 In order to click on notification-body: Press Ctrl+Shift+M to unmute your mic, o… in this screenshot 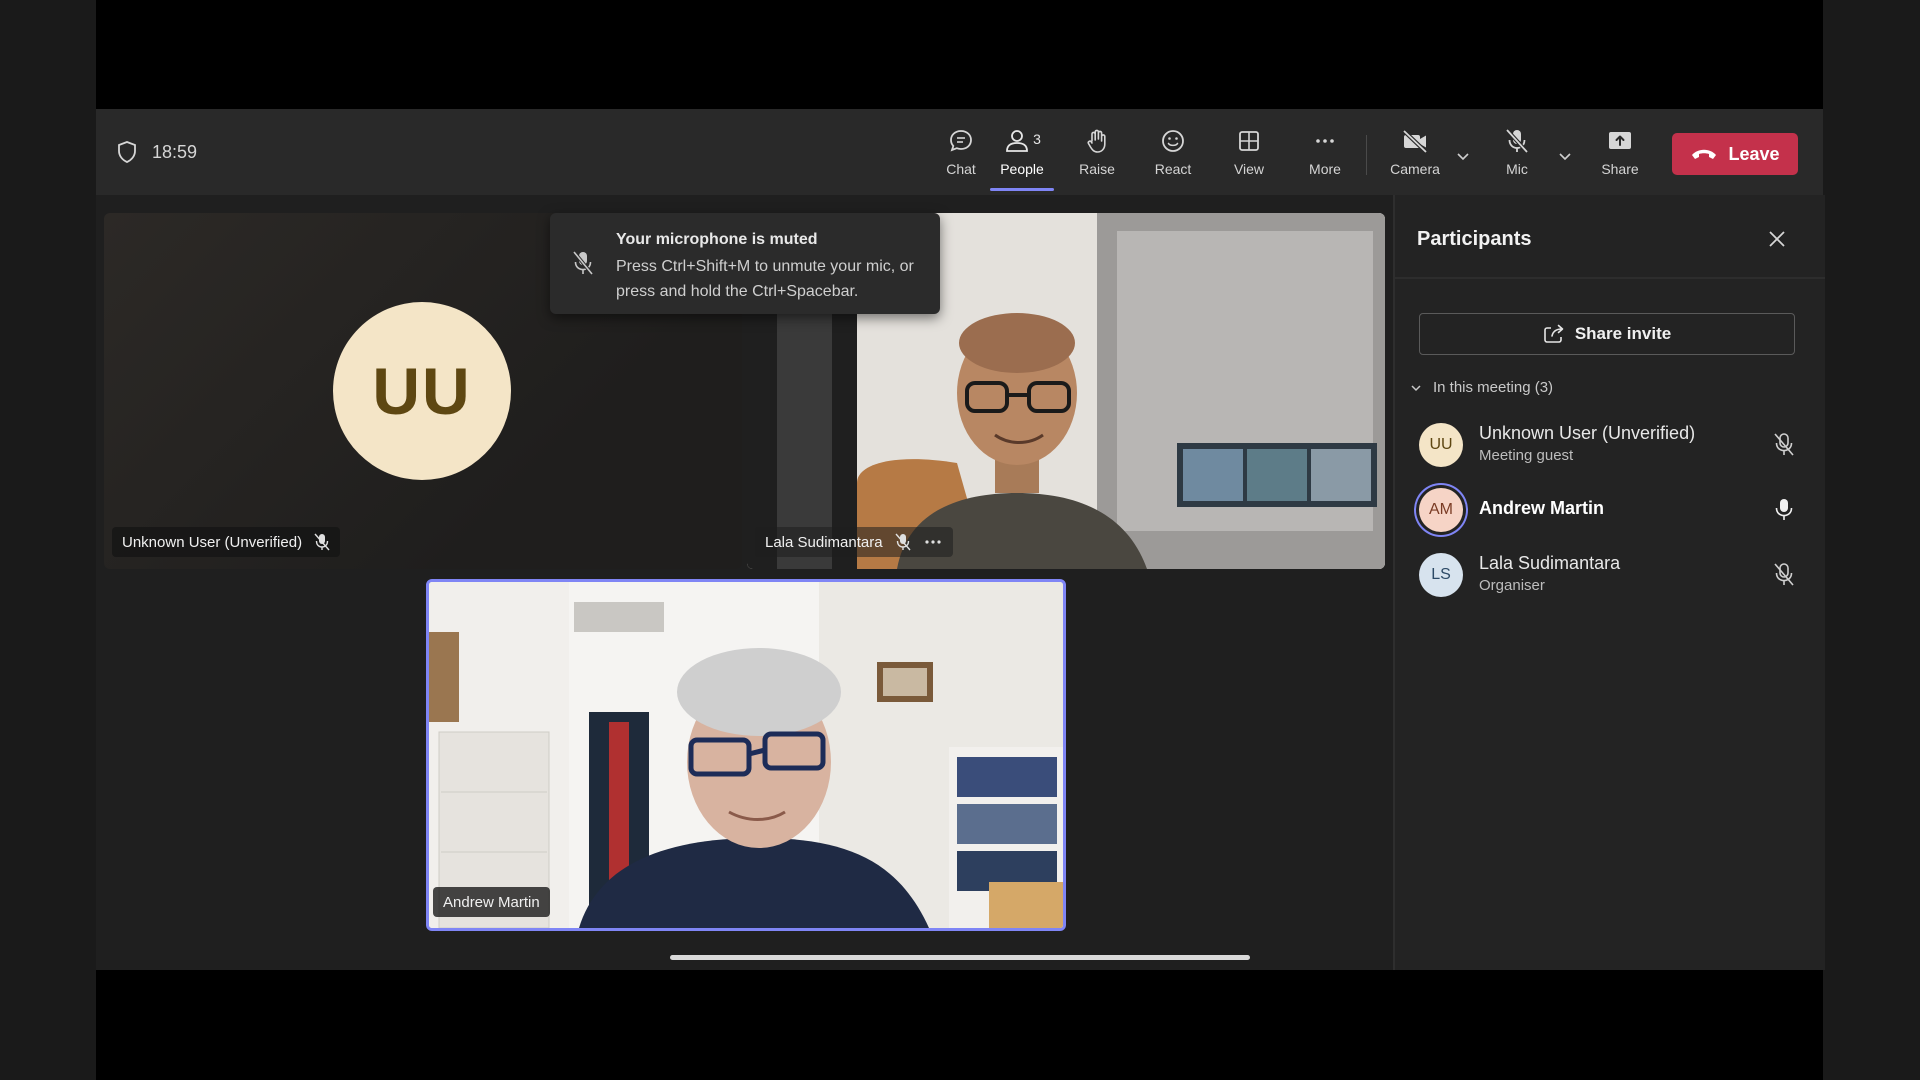, I will do `click(765, 279)`.